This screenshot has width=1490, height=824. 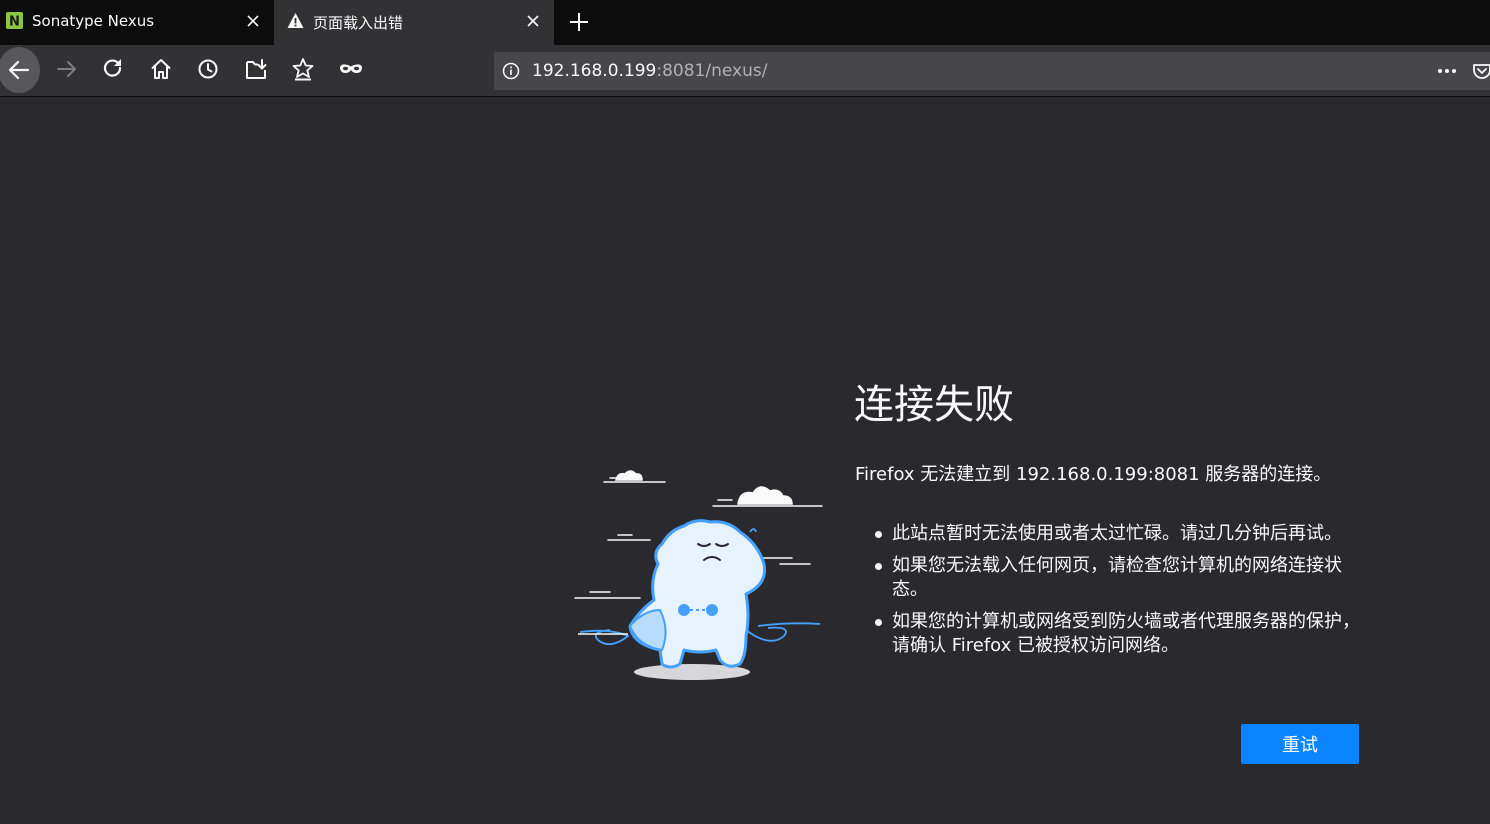 I want to click on tab-sonatype-nexus: N Sonatype Nexus, so click(x=136, y=22).